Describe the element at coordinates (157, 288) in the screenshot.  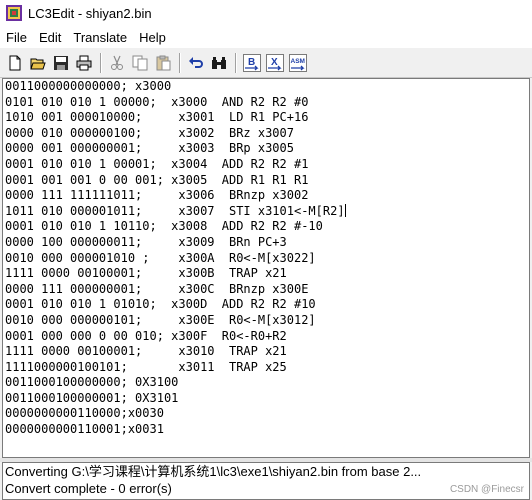
I see `code-line: 0000 111 000000001; x300C BRnzp x300E` at that location.